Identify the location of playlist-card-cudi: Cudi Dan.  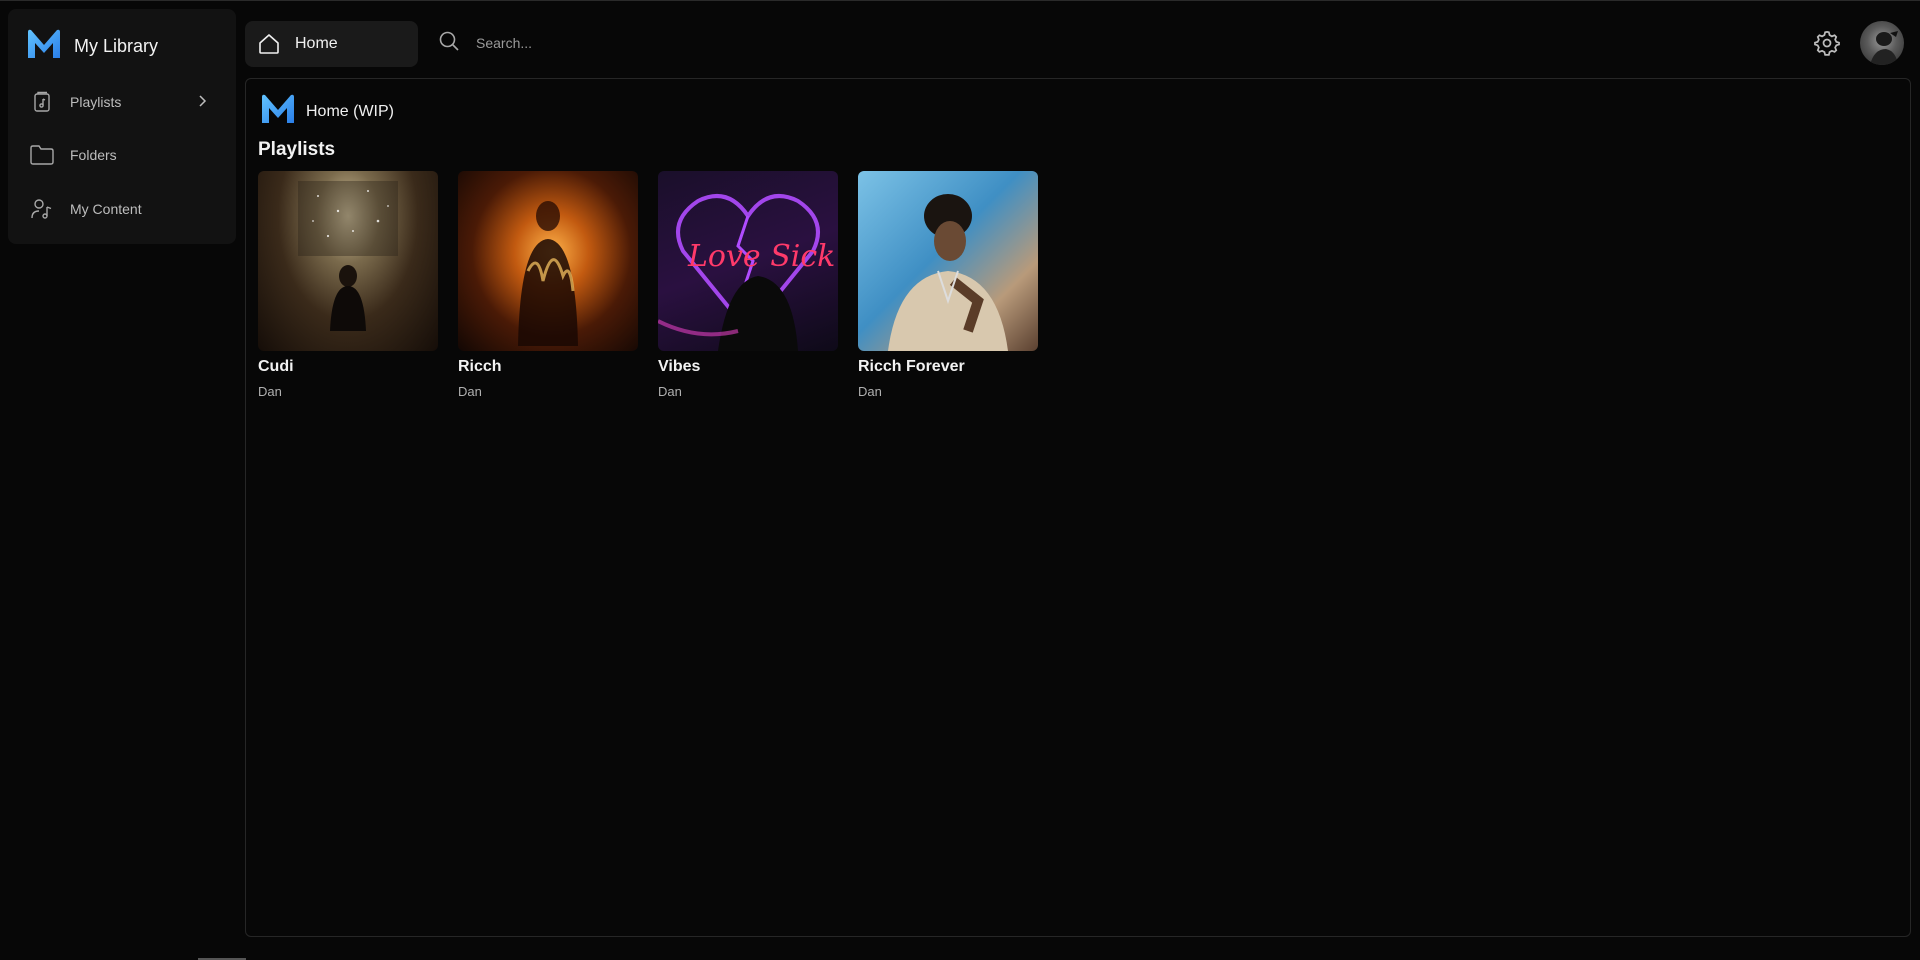
(348, 285).